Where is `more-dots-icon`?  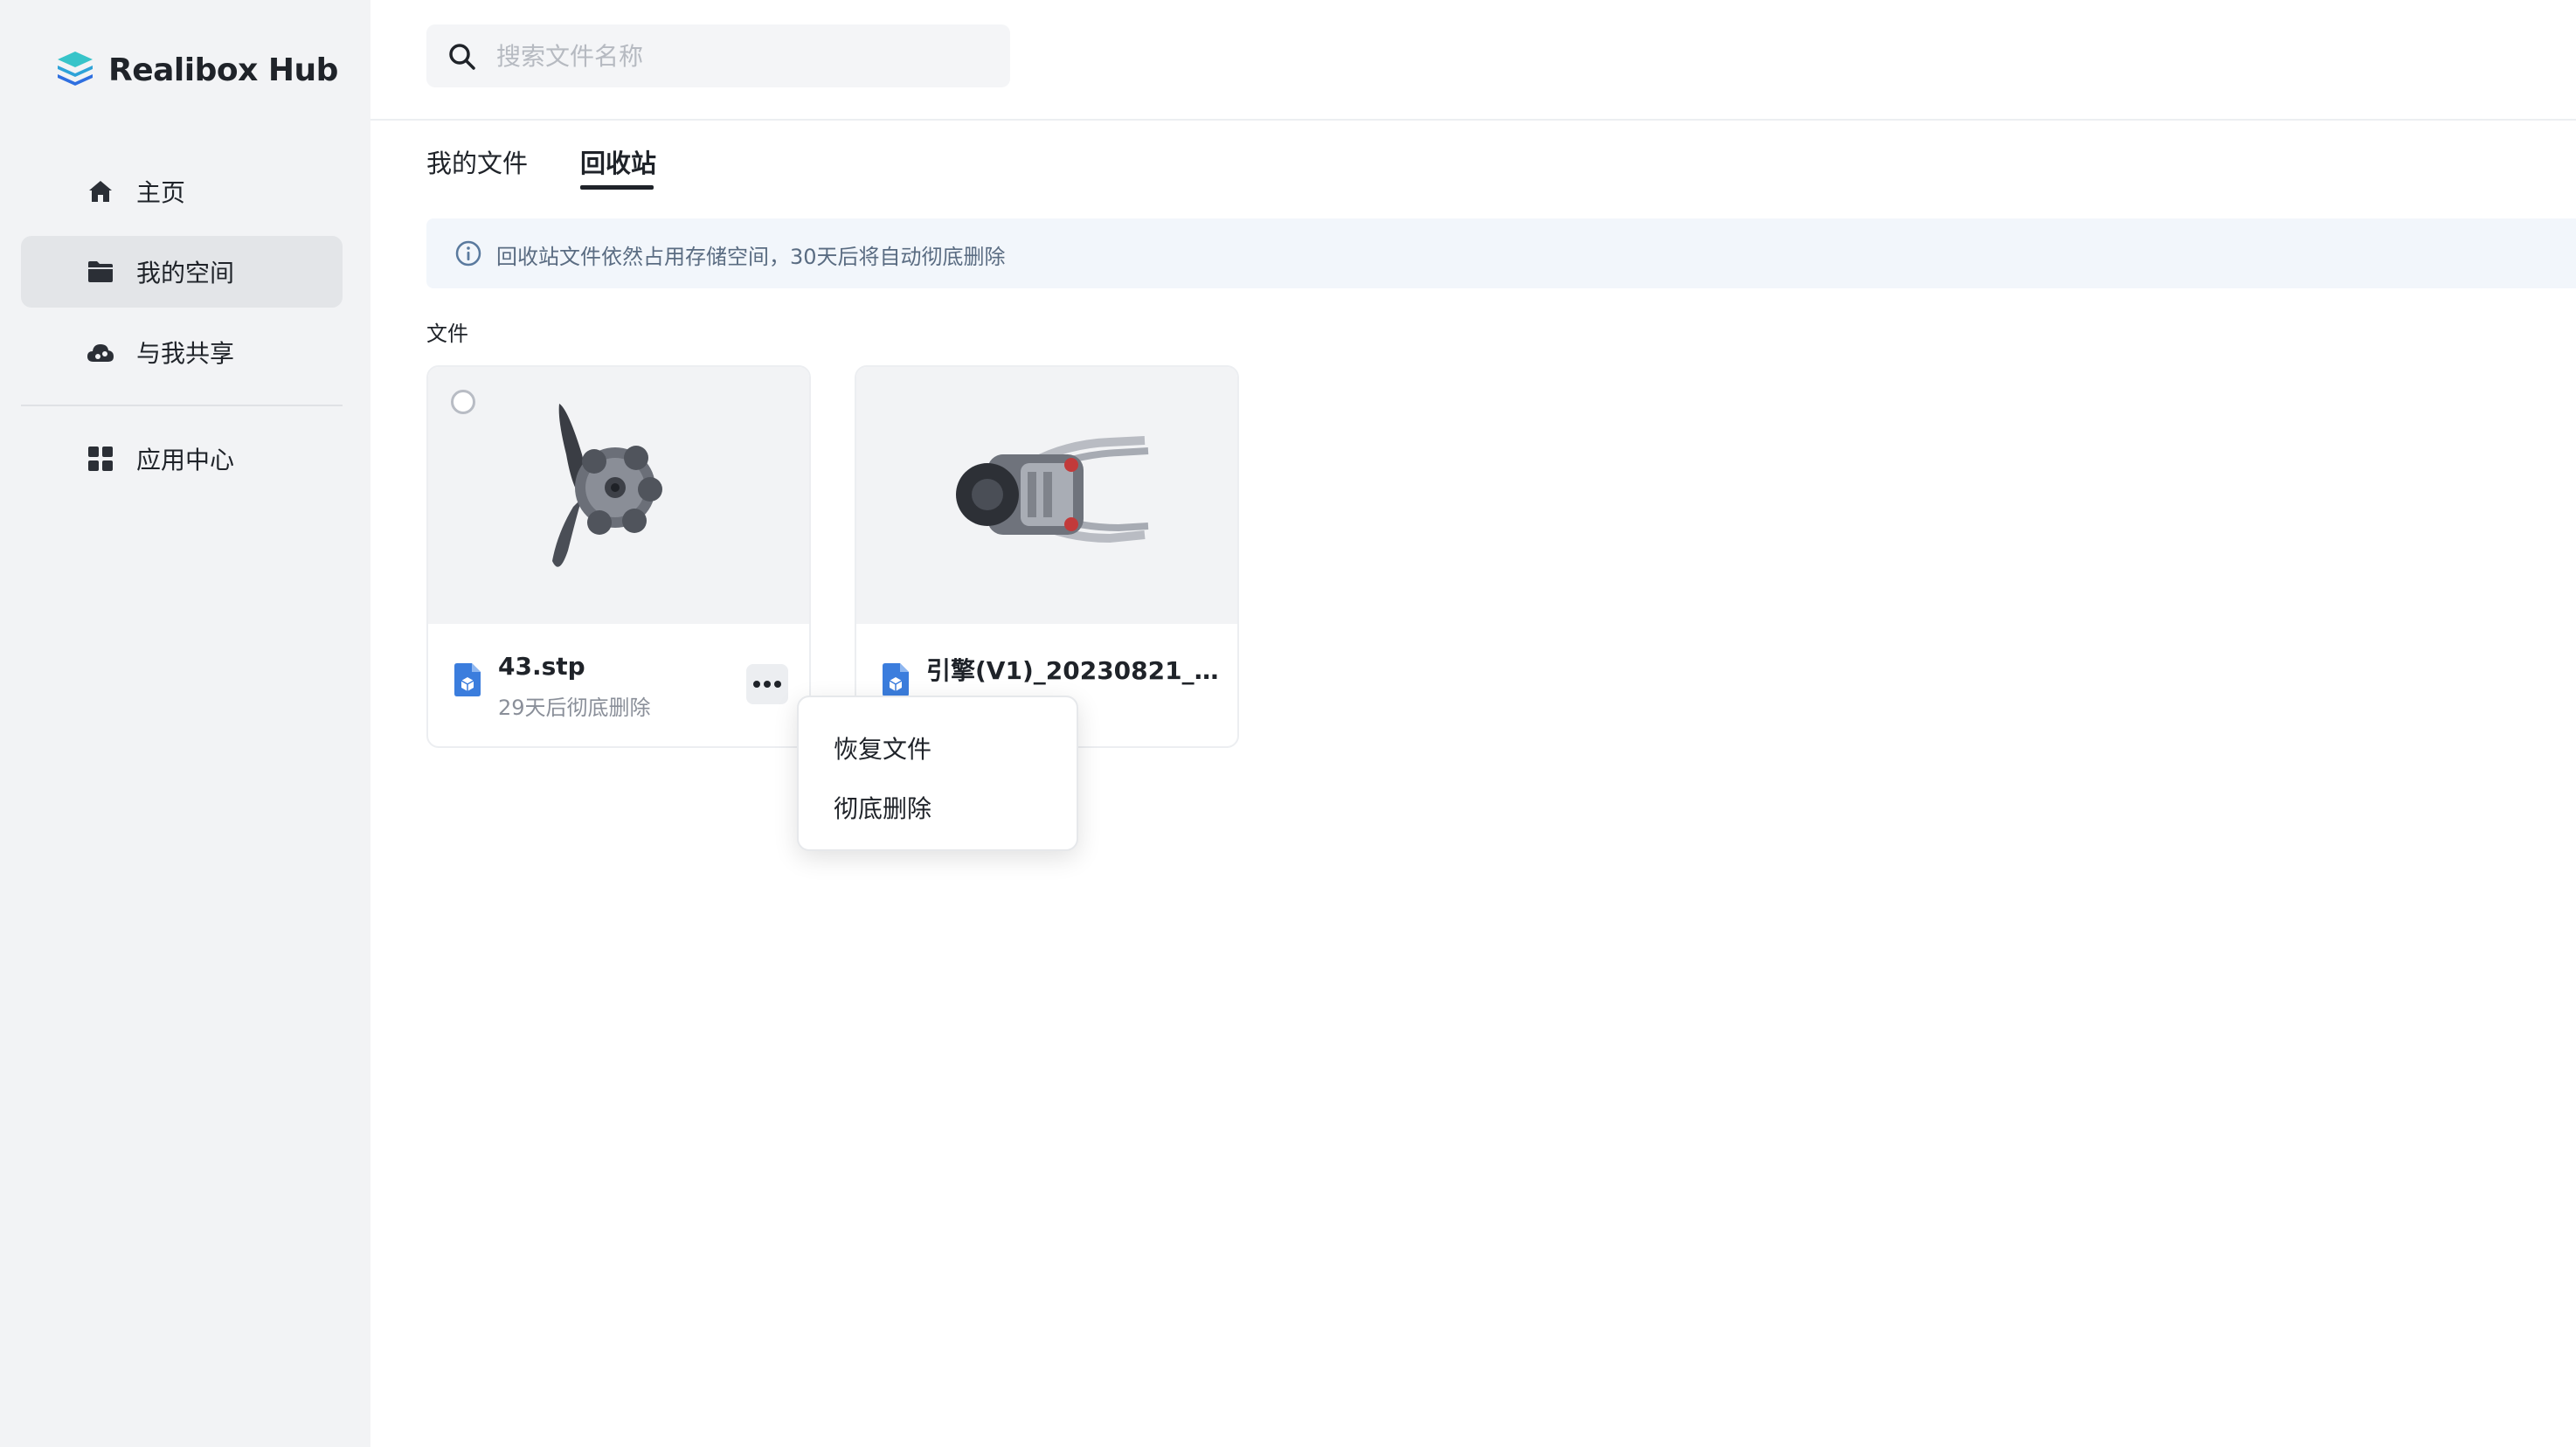
more-dots-icon is located at coordinates (767, 684).